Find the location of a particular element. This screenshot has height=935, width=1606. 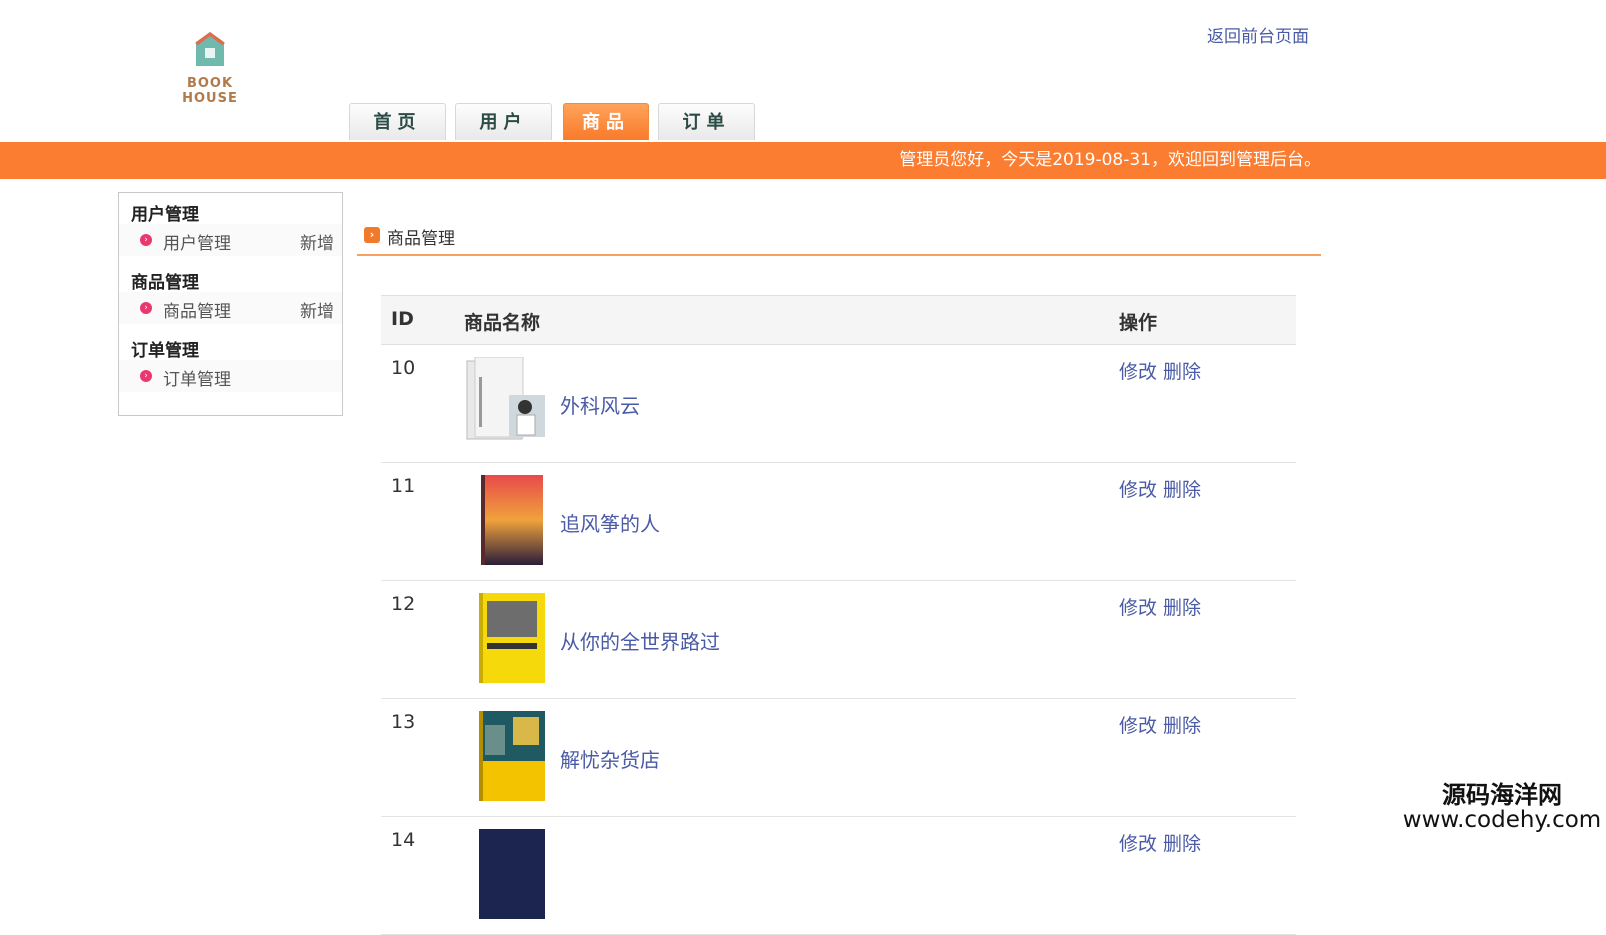

welcome-text: 管理员您好，今天是2019-08-31，欢迎回到管理后台。 is located at coordinates (1110, 160).